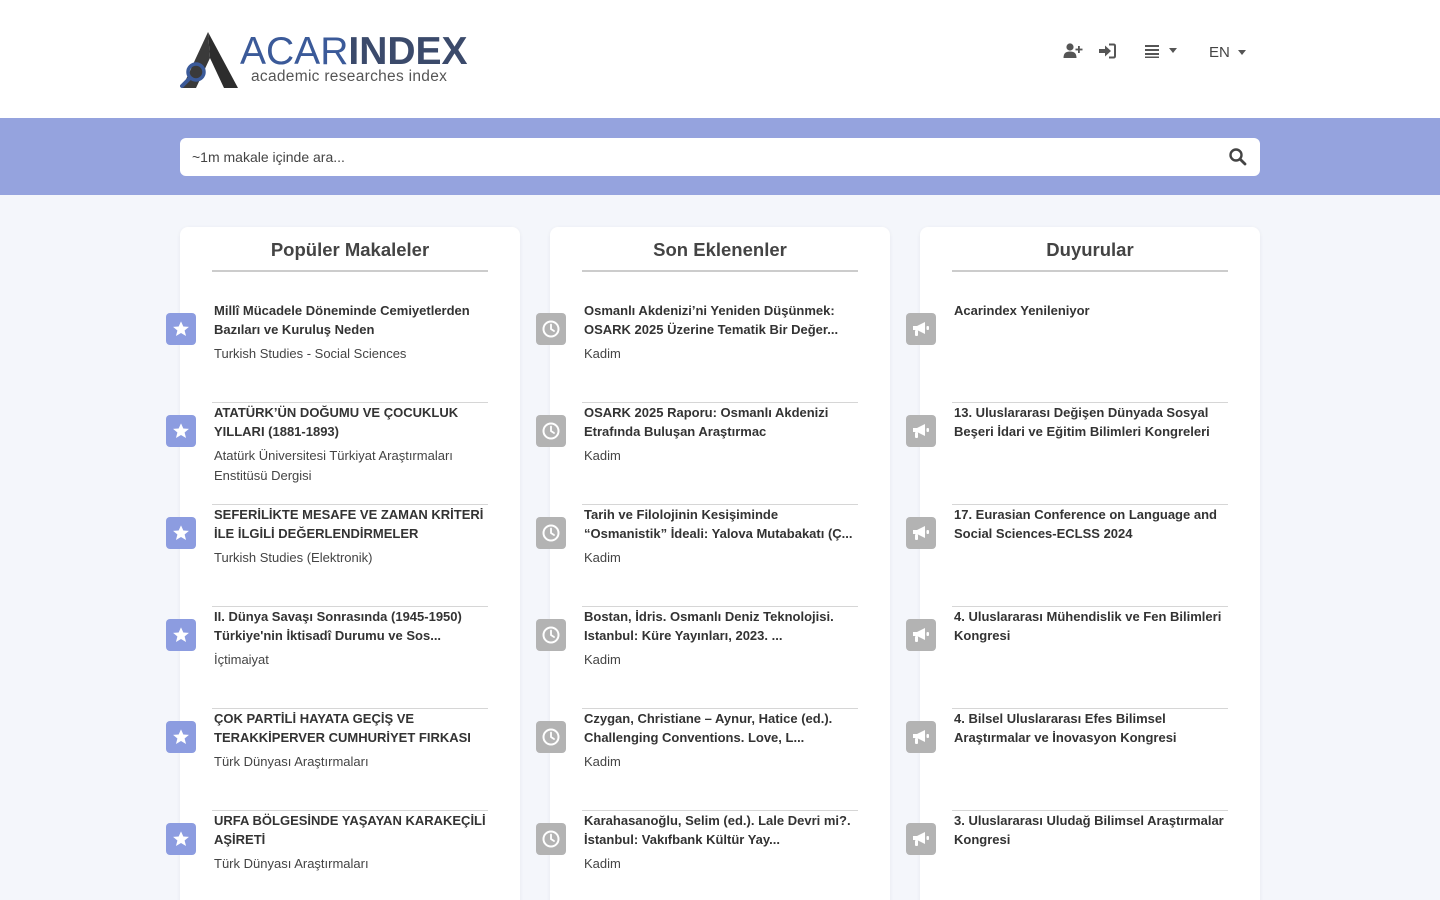 This screenshot has height=900, width=1440. Describe the element at coordinates (1092, 310) in the screenshot. I see `item-title: Acarindex Yenileniyor` at that location.